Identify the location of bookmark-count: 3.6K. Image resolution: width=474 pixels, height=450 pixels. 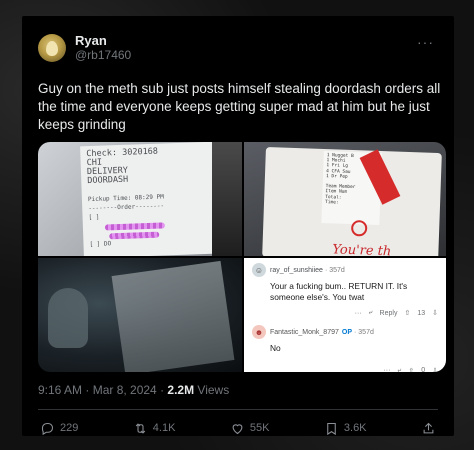
(355, 428).